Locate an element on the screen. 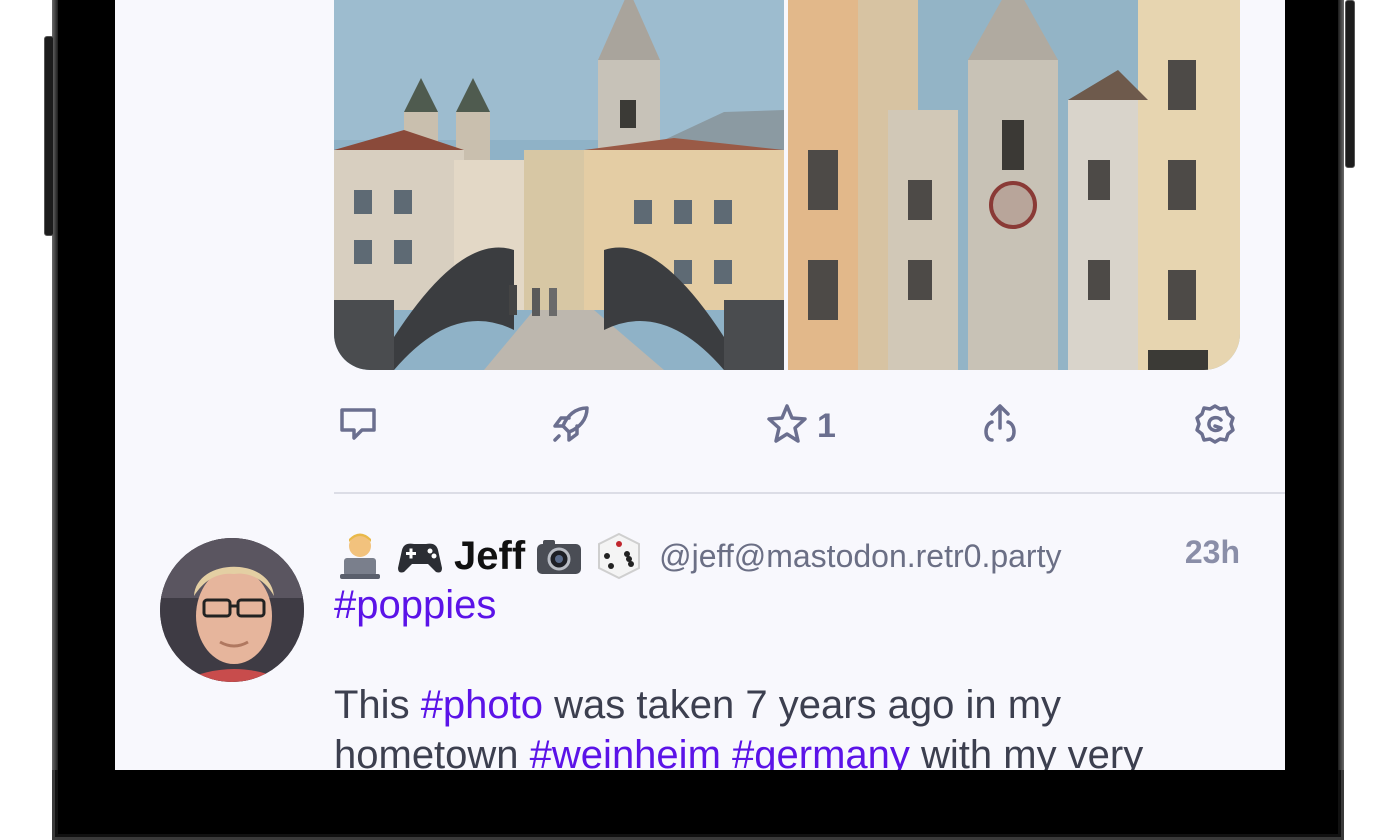 This screenshot has width=1400, height=840. photo-clock-tower-street is located at coordinates (1014, 185).